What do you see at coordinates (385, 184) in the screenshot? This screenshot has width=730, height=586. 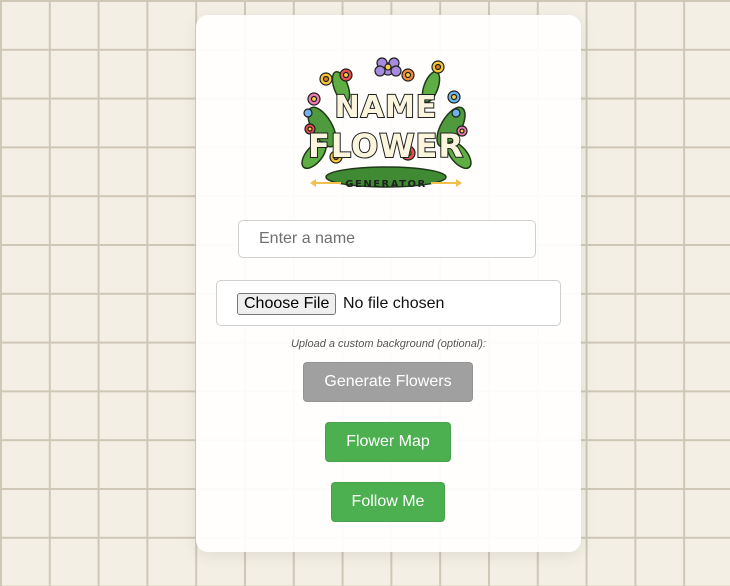 I see `logo-subtitle: GENERATOR` at bounding box center [385, 184].